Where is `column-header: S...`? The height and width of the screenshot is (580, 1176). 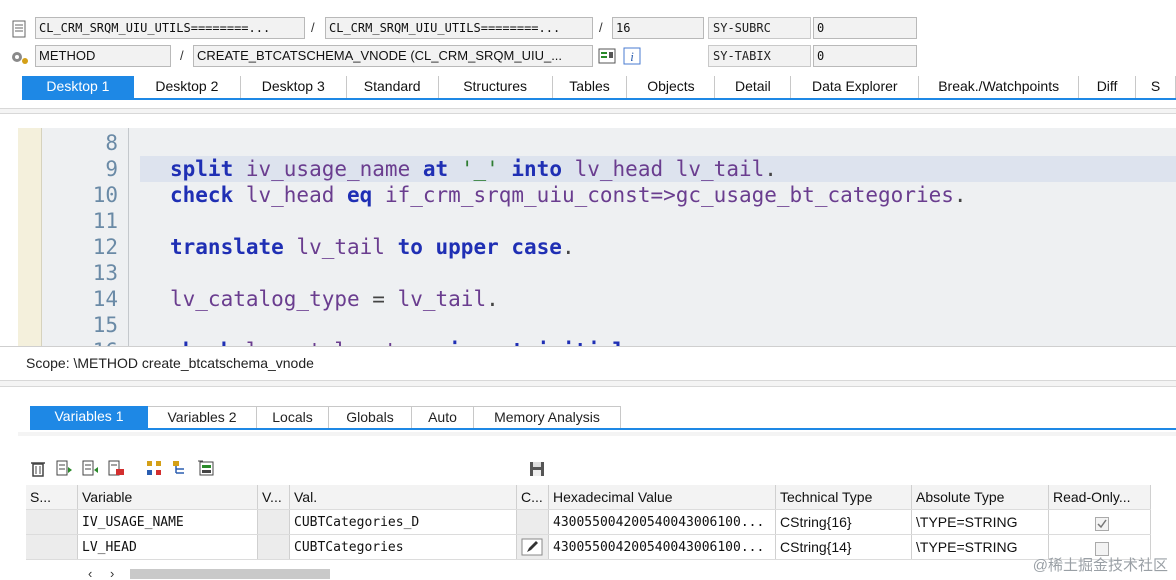 column-header: S... is located at coordinates (52, 497).